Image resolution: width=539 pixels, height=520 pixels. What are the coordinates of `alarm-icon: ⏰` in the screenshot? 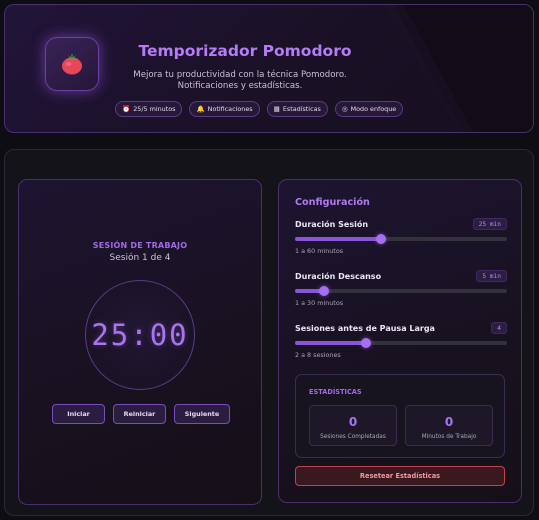 It's located at (126, 109).